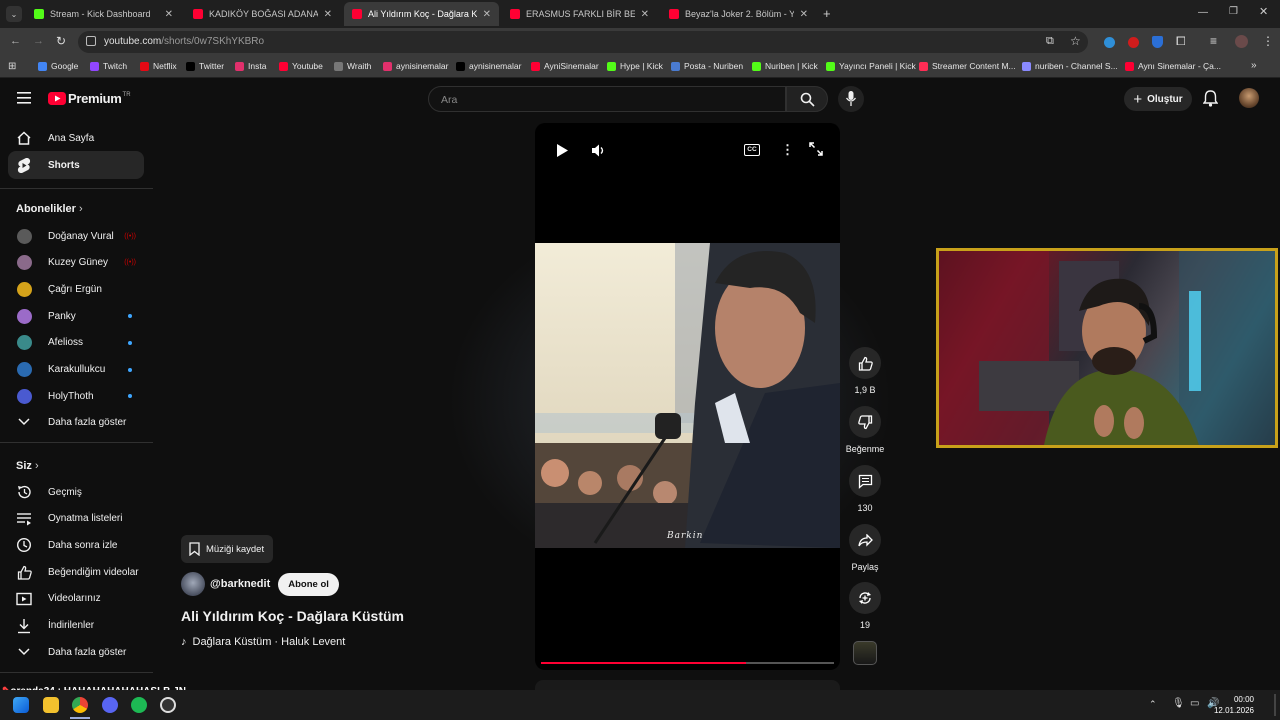 The image size is (1280, 720). Describe the element at coordinates (871, 66) in the screenshot. I see `bookmark-item: Yayıncı Paneli | Kick` at that location.